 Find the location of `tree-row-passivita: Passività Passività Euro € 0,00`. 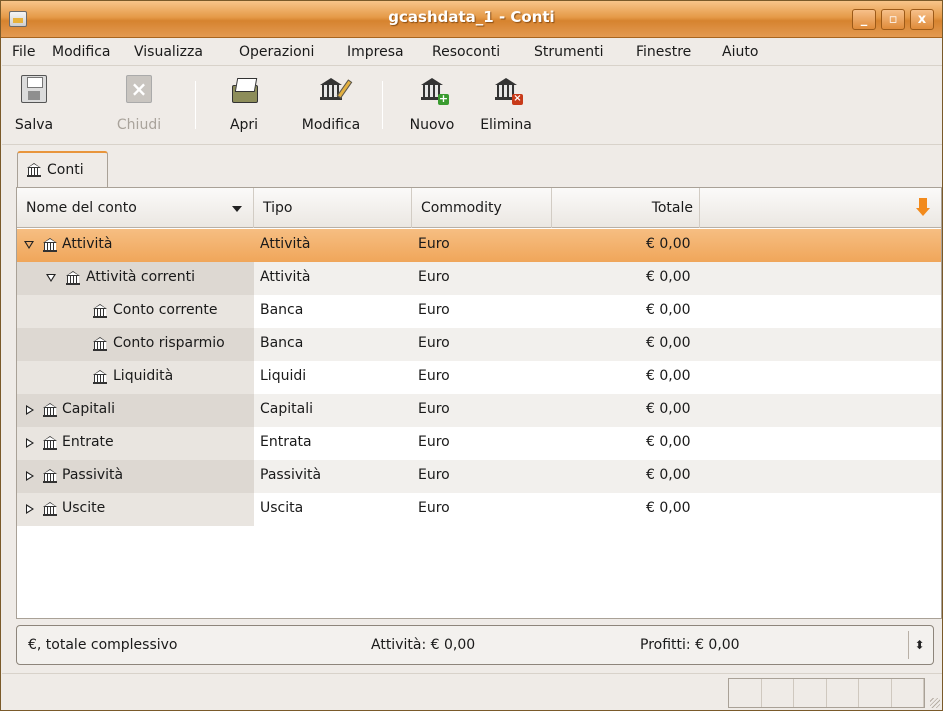

tree-row-passivita: Passività Passività Euro € 0,00 is located at coordinates (479, 476).